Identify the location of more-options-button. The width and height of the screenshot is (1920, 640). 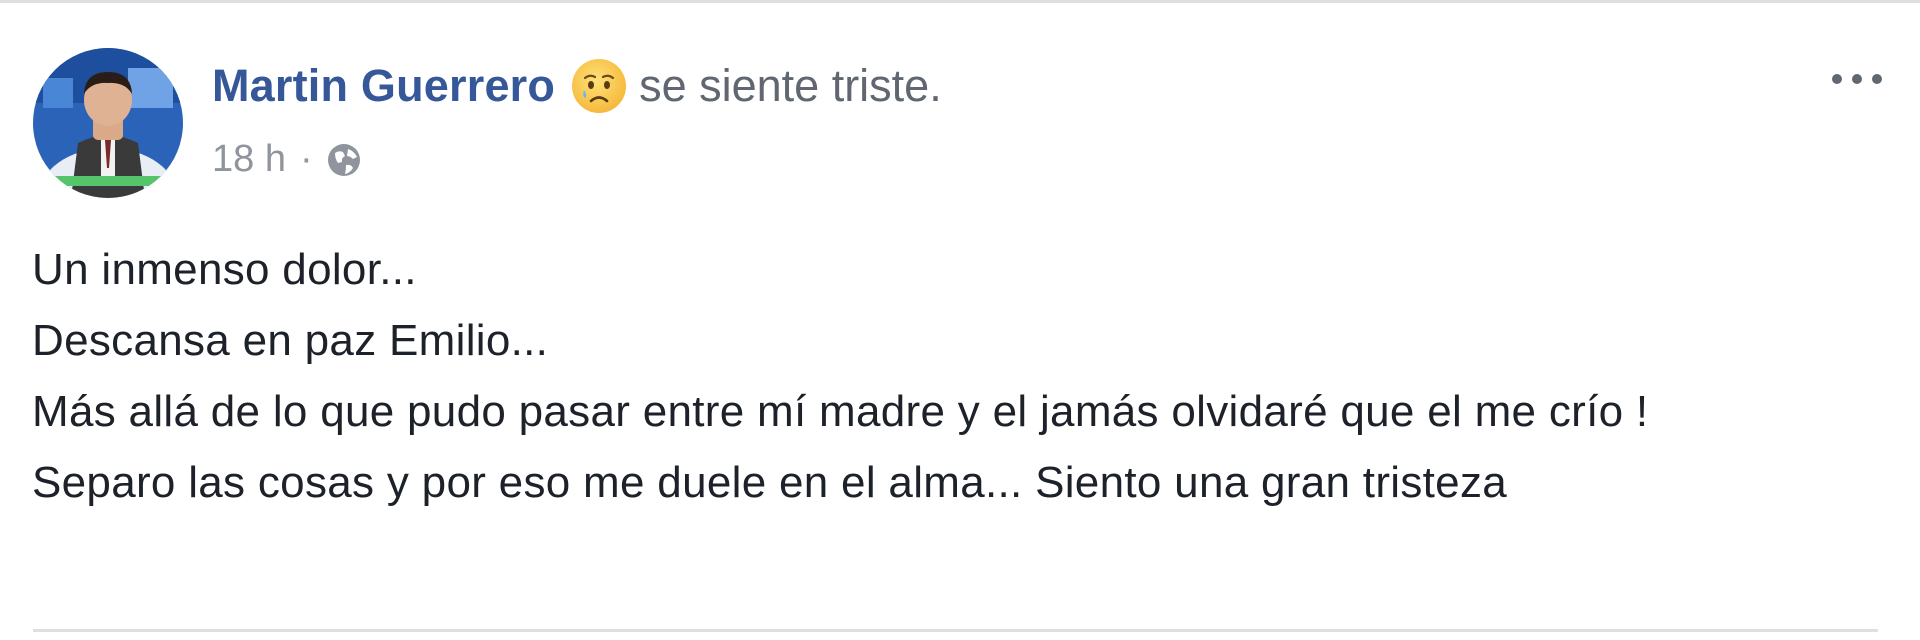
(1857, 81).